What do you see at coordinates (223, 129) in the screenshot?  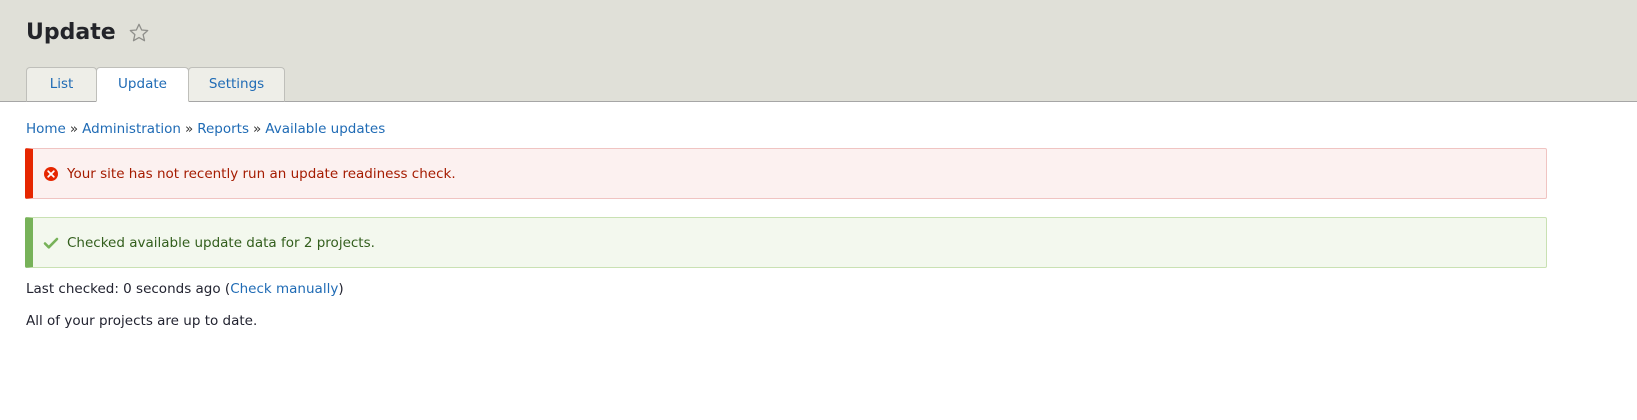 I see `breadcrumb-reports: Reports` at bounding box center [223, 129].